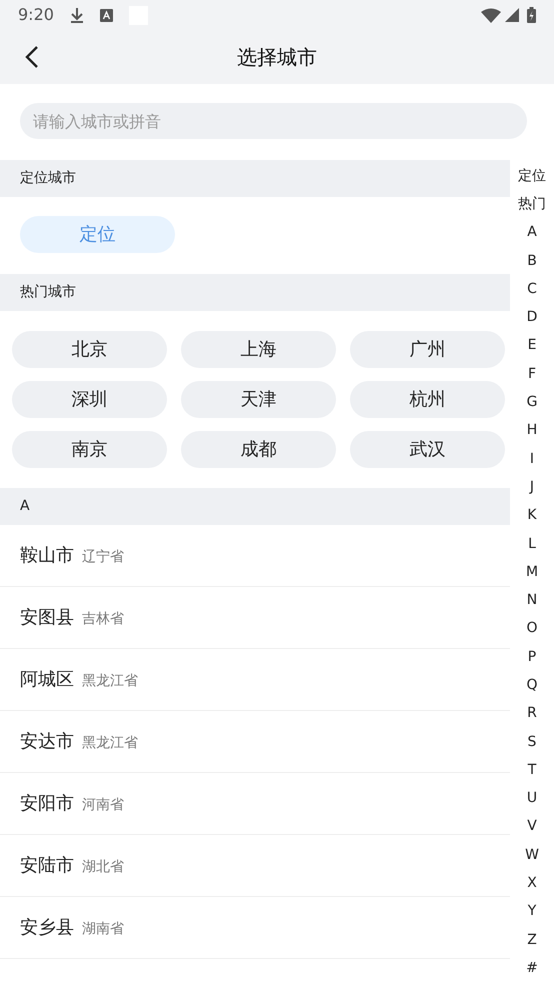 This screenshot has width=554, height=984. I want to click on city-name: 安乡县, so click(47, 927).